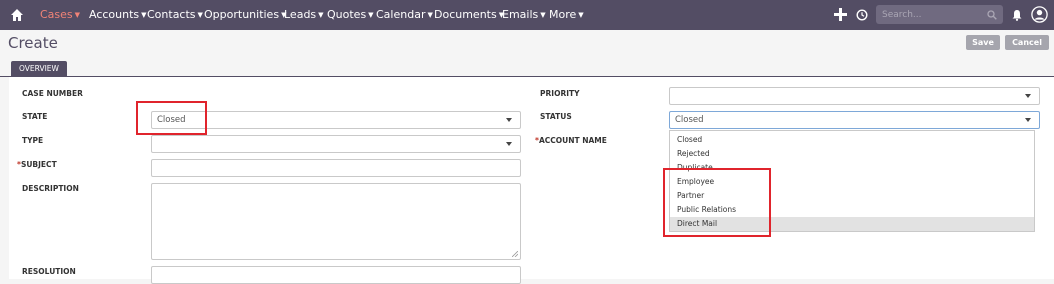 The image size is (1054, 284). What do you see at coordinates (50, 188) in the screenshot?
I see `description-label: DESCRIPTION` at bounding box center [50, 188].